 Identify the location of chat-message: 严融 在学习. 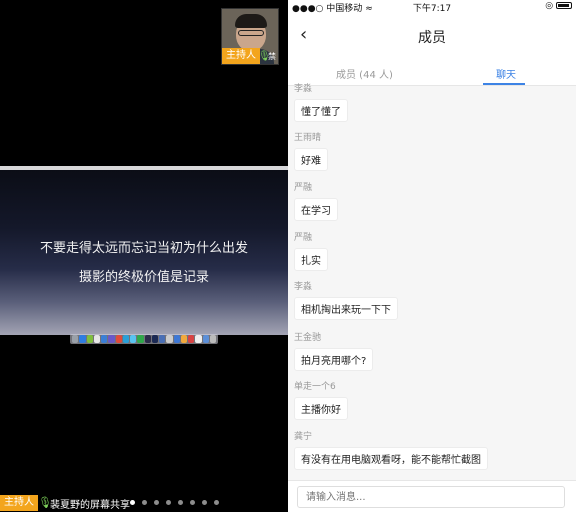
(316, 201).